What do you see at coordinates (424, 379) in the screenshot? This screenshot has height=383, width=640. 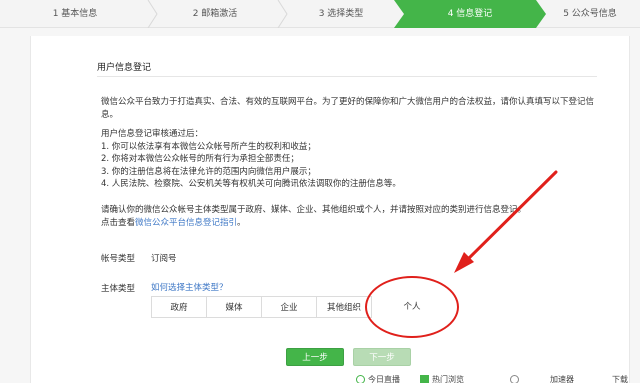 I see `browse-icon` at bounding box center [424, 379].